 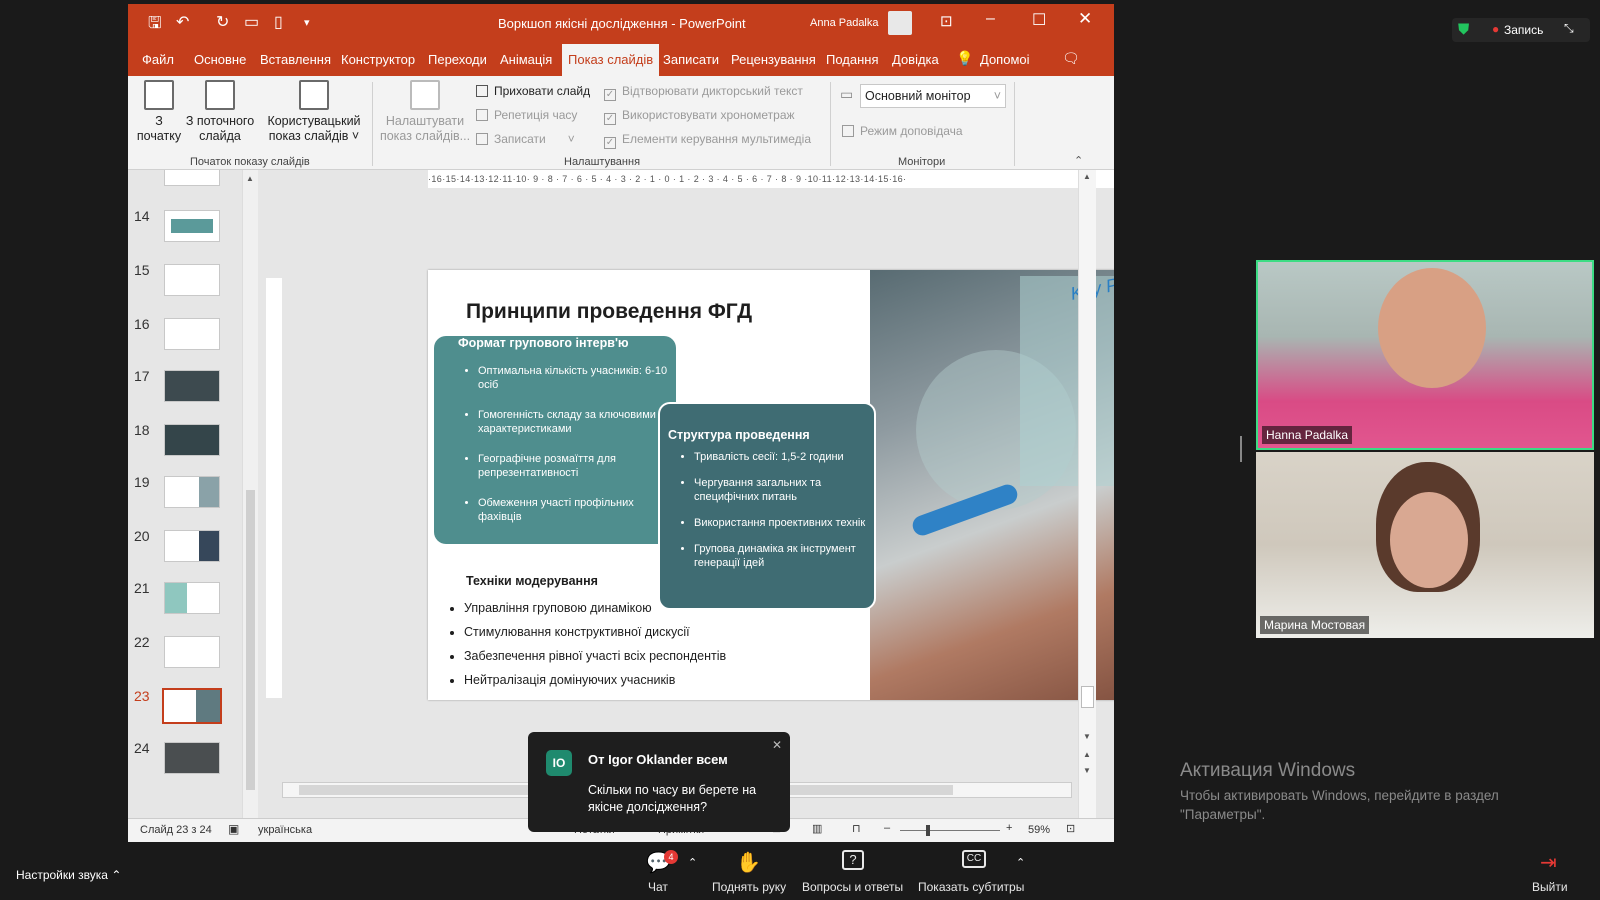 I want to click on captions-button: Показать субтитры, so click(x=971, y=887).